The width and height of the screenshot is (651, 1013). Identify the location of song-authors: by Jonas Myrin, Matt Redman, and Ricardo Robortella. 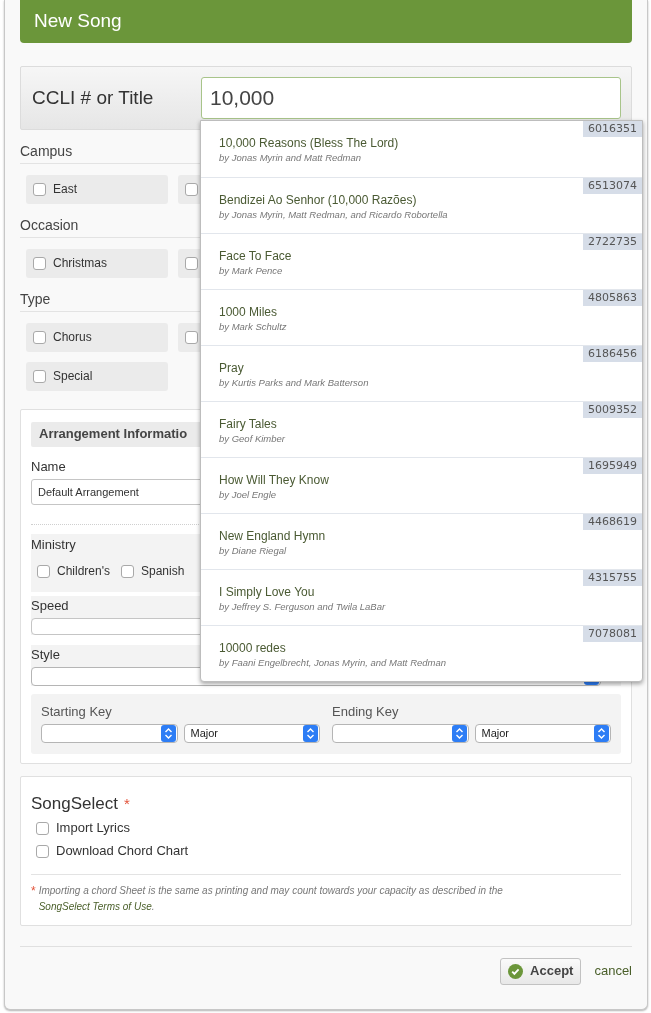
(333, 214).